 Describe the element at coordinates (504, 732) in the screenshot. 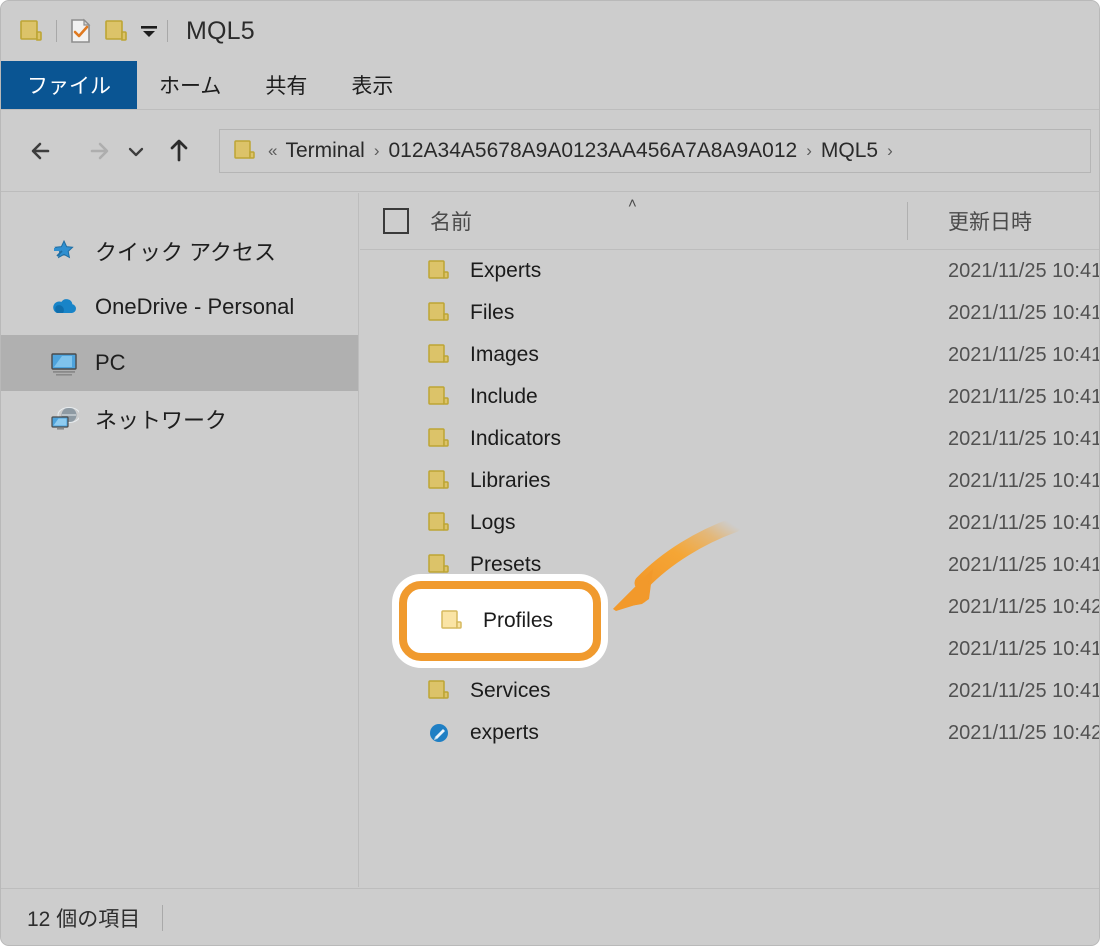

I see `file-name-cell: experts` at that location.